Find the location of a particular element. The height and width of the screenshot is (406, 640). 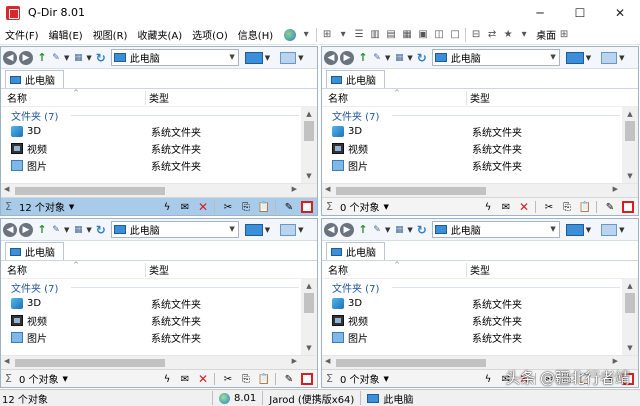

menu-info: 信息(H) is located at coordinates (255, 34).